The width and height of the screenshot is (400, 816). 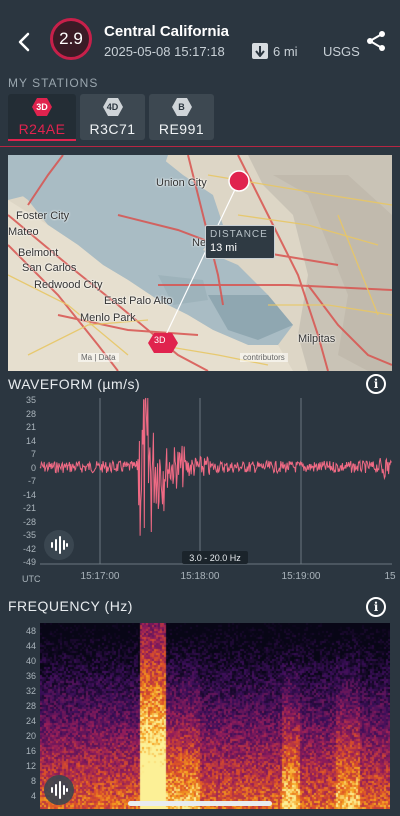 I want to click on station-name: RE991, so click(x=181, y=129).